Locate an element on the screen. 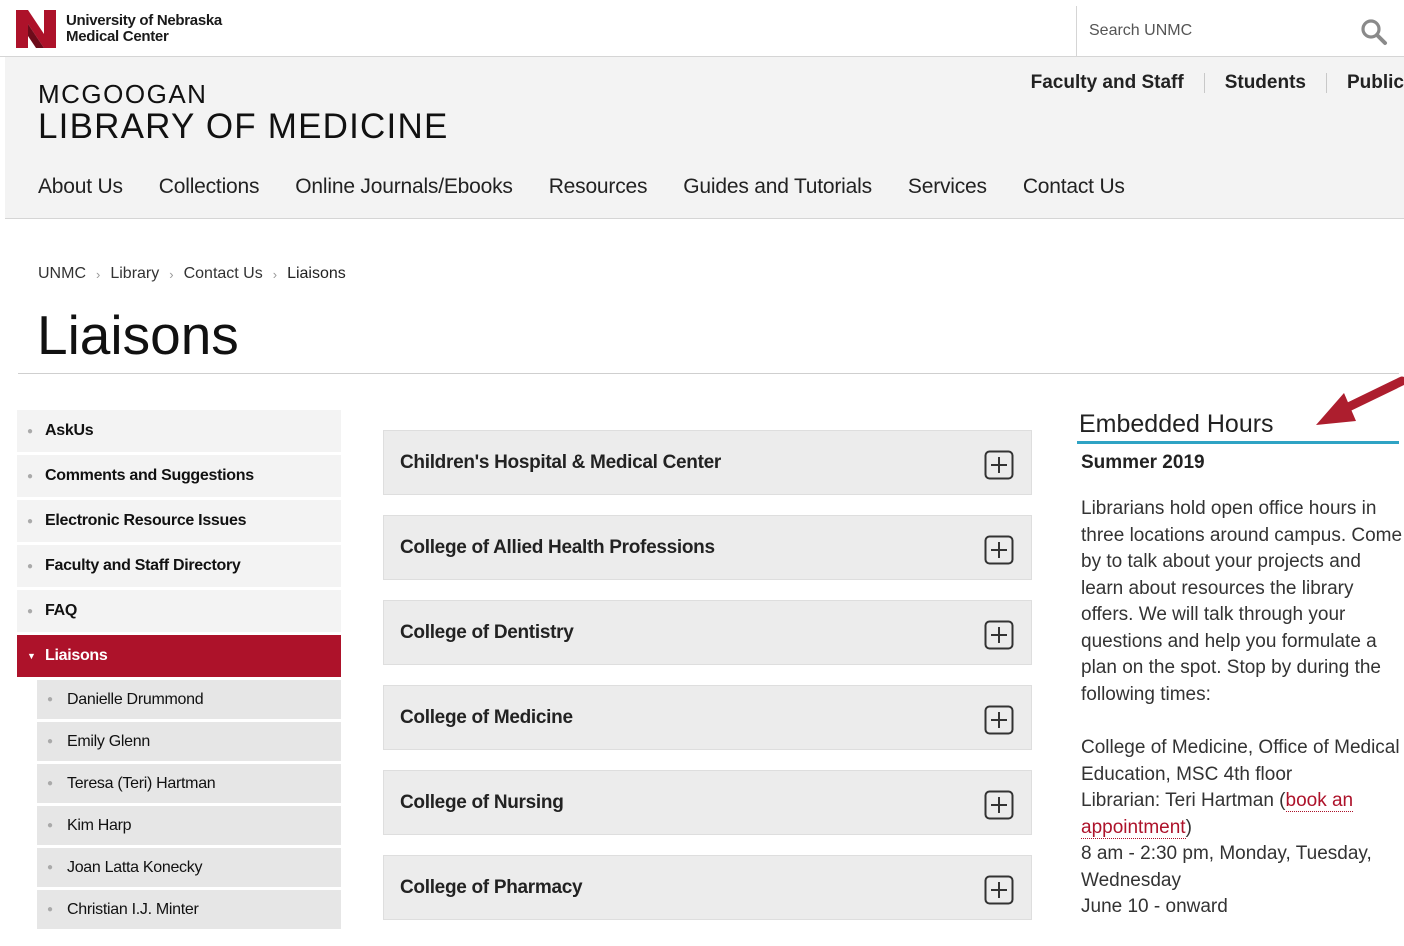 The image size is (1404, 946). sidebar-subitem-label: Teresa (Teri) Hartman is located at coordinates (141, 783).